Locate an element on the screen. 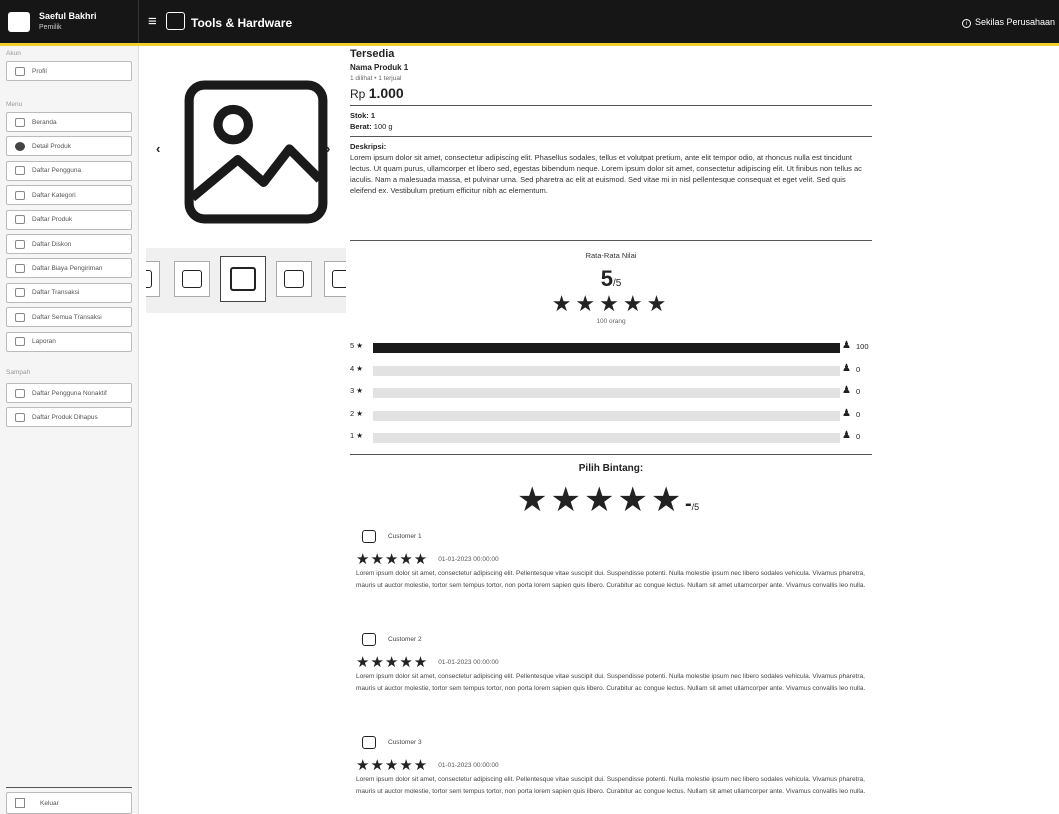 This screenshot has height=814, width=1059. next-image-button: › is located at coordinates (328, 148).